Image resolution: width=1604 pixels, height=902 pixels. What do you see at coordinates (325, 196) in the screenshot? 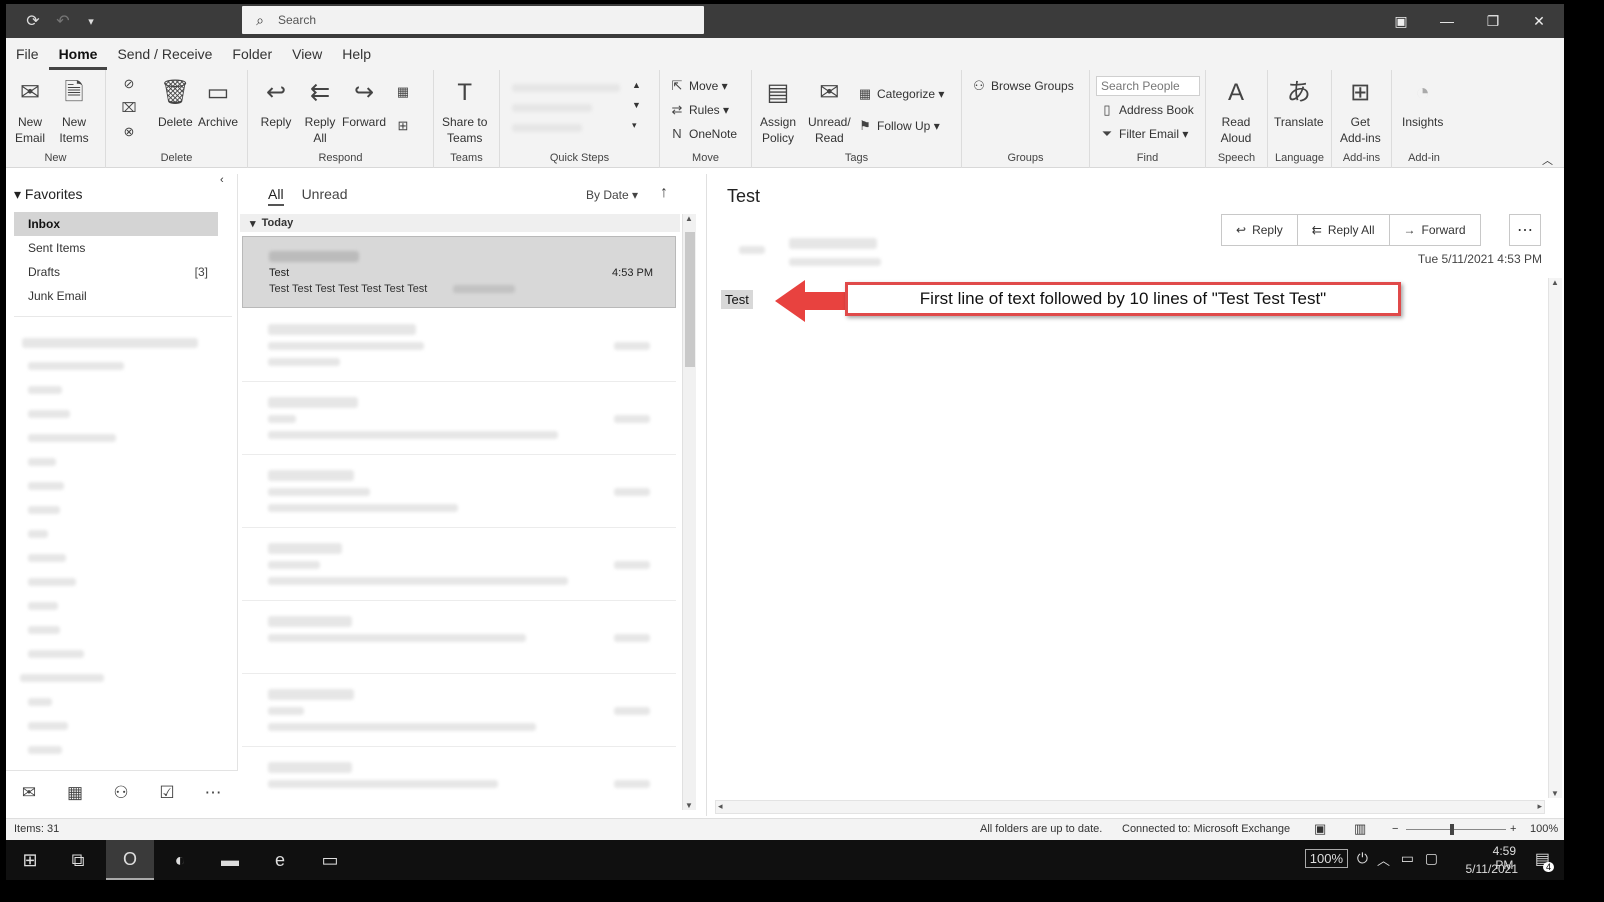
I see `tab-unread: Unread` at bounding box center [325, 196].